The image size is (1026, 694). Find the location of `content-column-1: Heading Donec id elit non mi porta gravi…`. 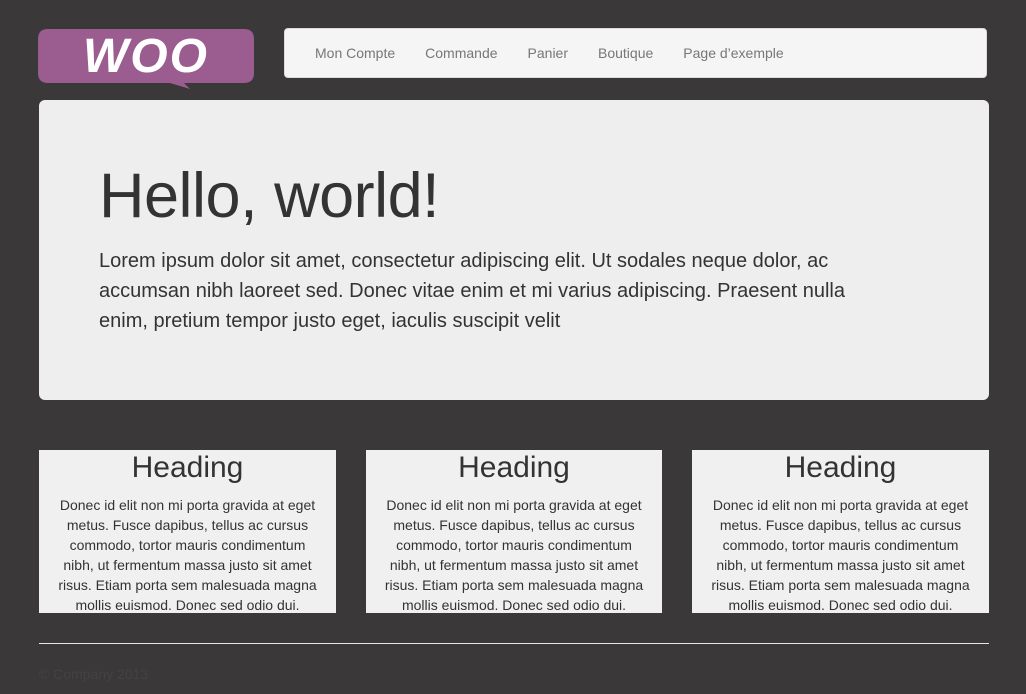

content-column-1: Heading Donec id elit non mi porta gravi… is located at coordinates (187, 531).